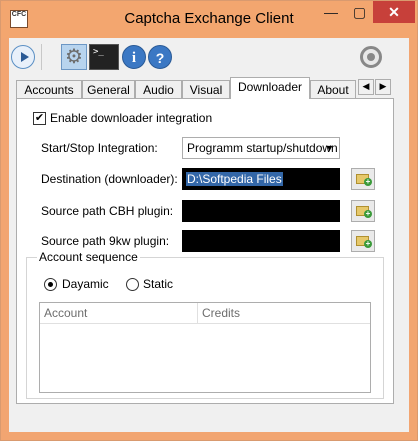 The height and width of the screenshot is (441, 418). What do you see at coordinates (261, 241) in the screenshot?
I see `ninekw-path-input` at bounding box center [261, 241].